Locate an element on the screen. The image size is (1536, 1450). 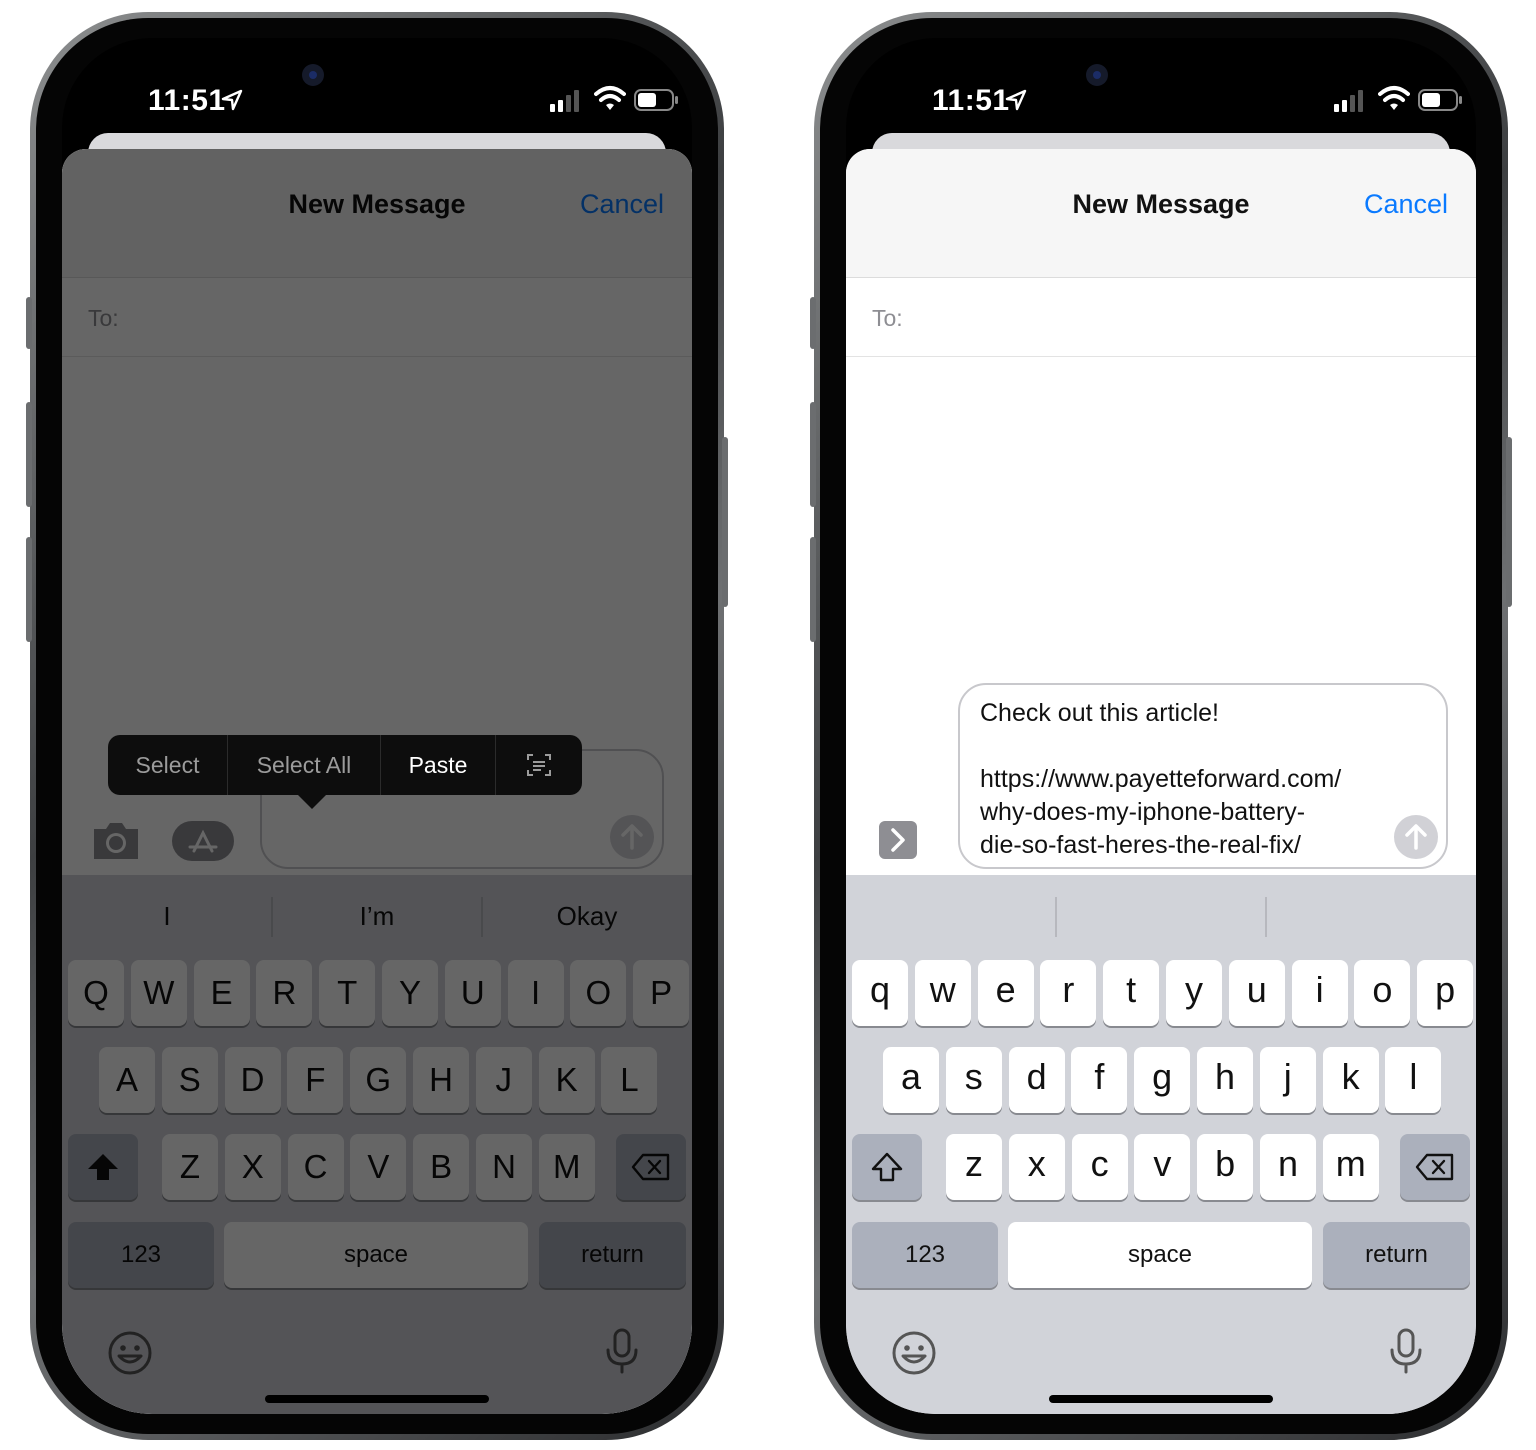
suggestion-item: I is located at coordinates (167, 916).